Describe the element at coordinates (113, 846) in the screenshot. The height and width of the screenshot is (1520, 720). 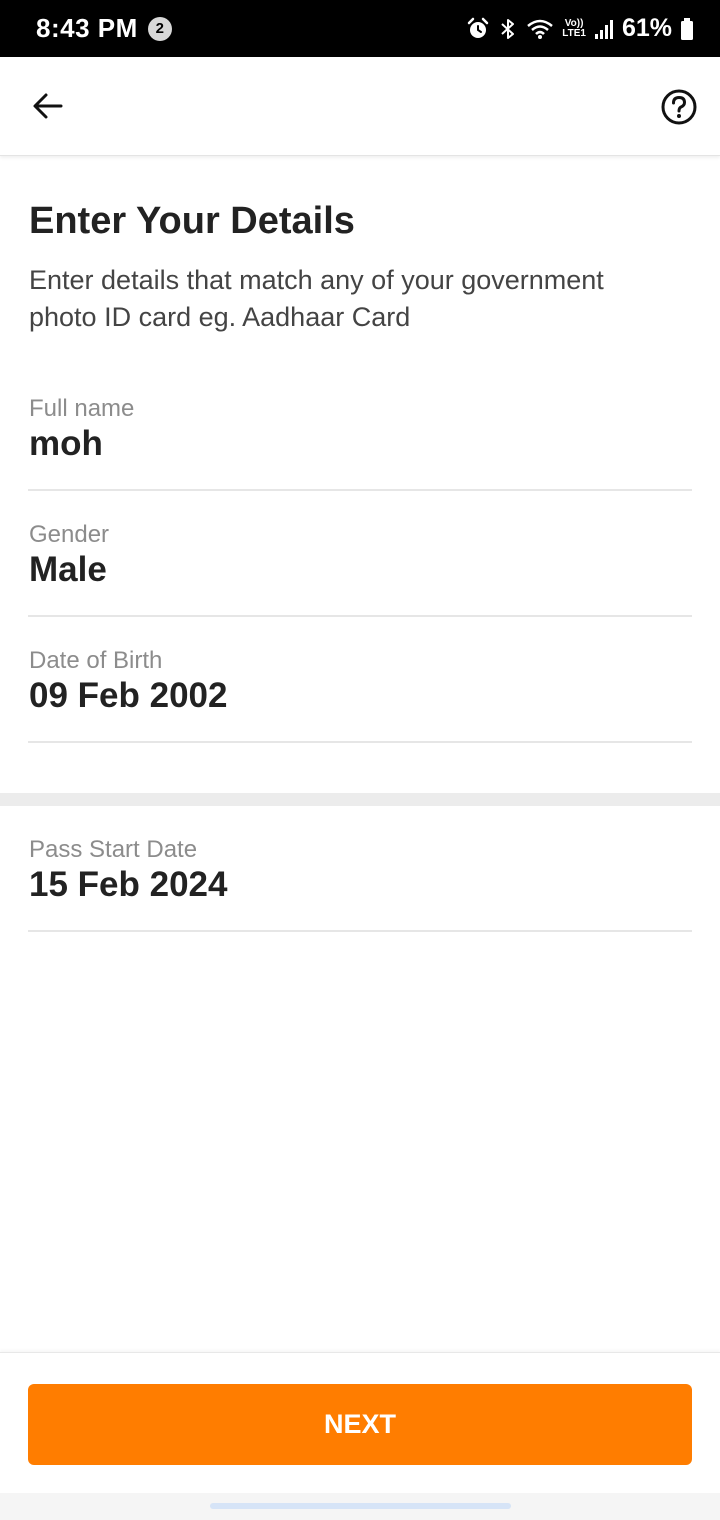
I see `pass-start-date-label: Pass Start Date` at that location.